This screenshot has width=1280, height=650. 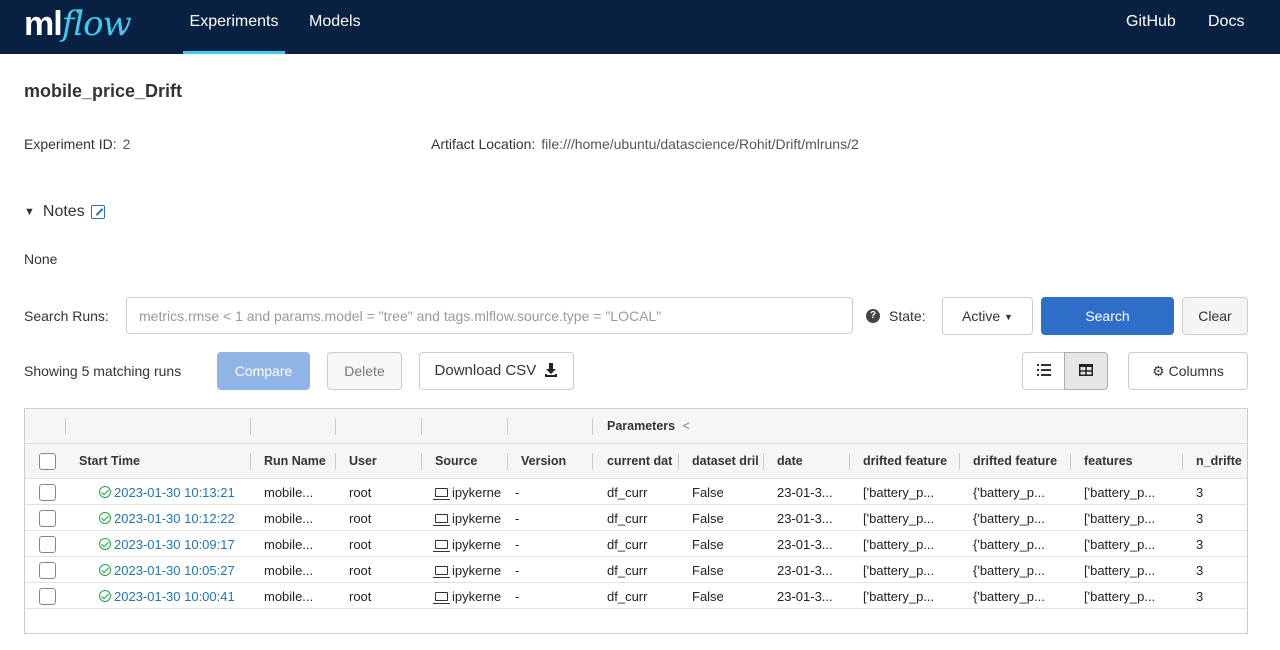 I want to click on delete-button: Delete, so click(x=364, y=371).